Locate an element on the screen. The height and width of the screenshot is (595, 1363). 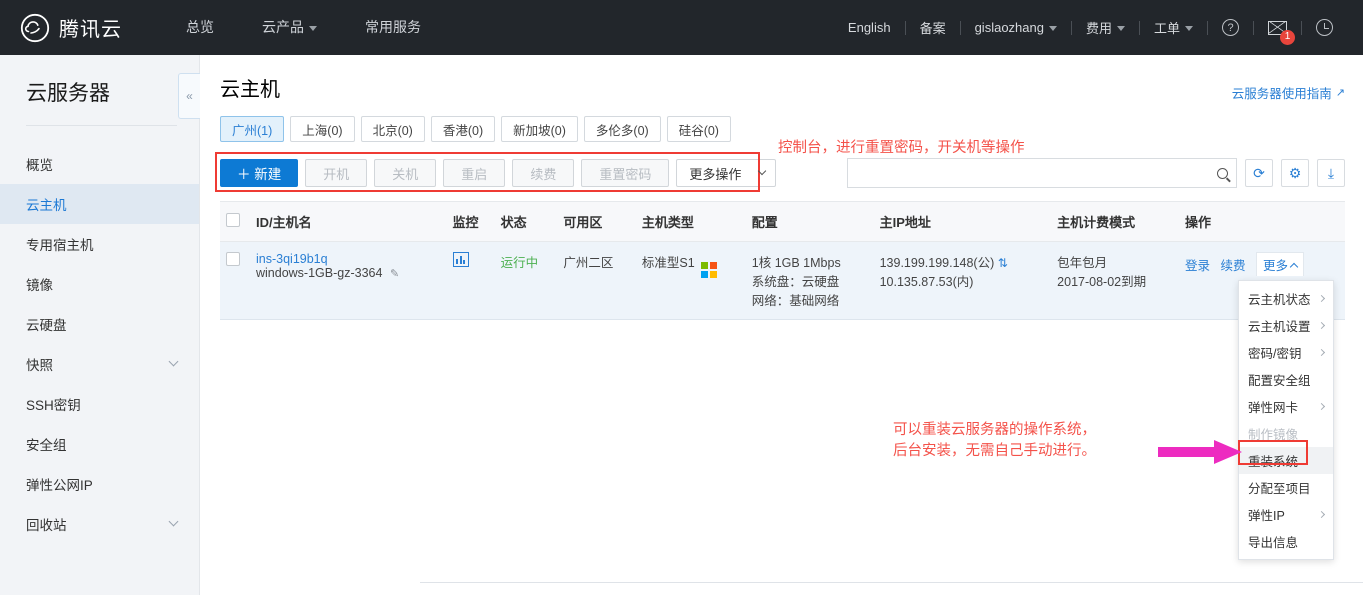
menu-item-assign-to-project: 分配至项目 is located at coordinates (1286, 487).